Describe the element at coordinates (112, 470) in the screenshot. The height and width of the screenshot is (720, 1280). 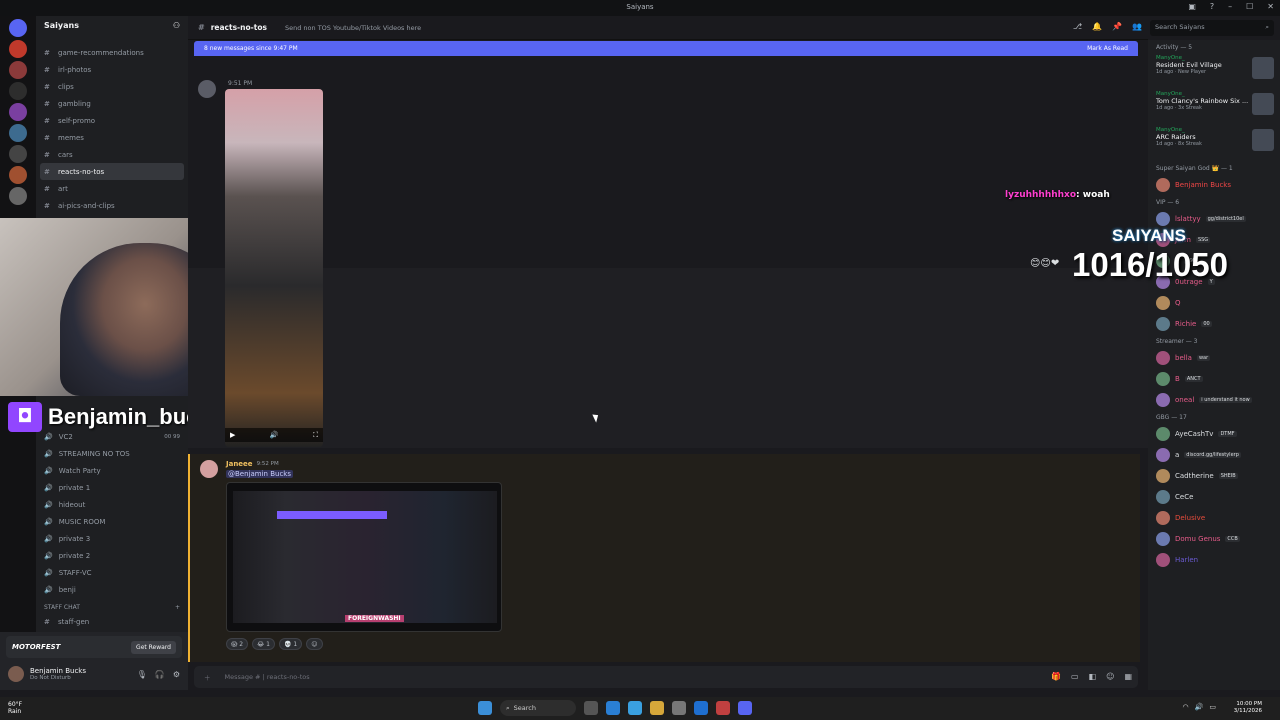
I see `voice-channel-watch-party: 🔊 Watch Party` at that location.